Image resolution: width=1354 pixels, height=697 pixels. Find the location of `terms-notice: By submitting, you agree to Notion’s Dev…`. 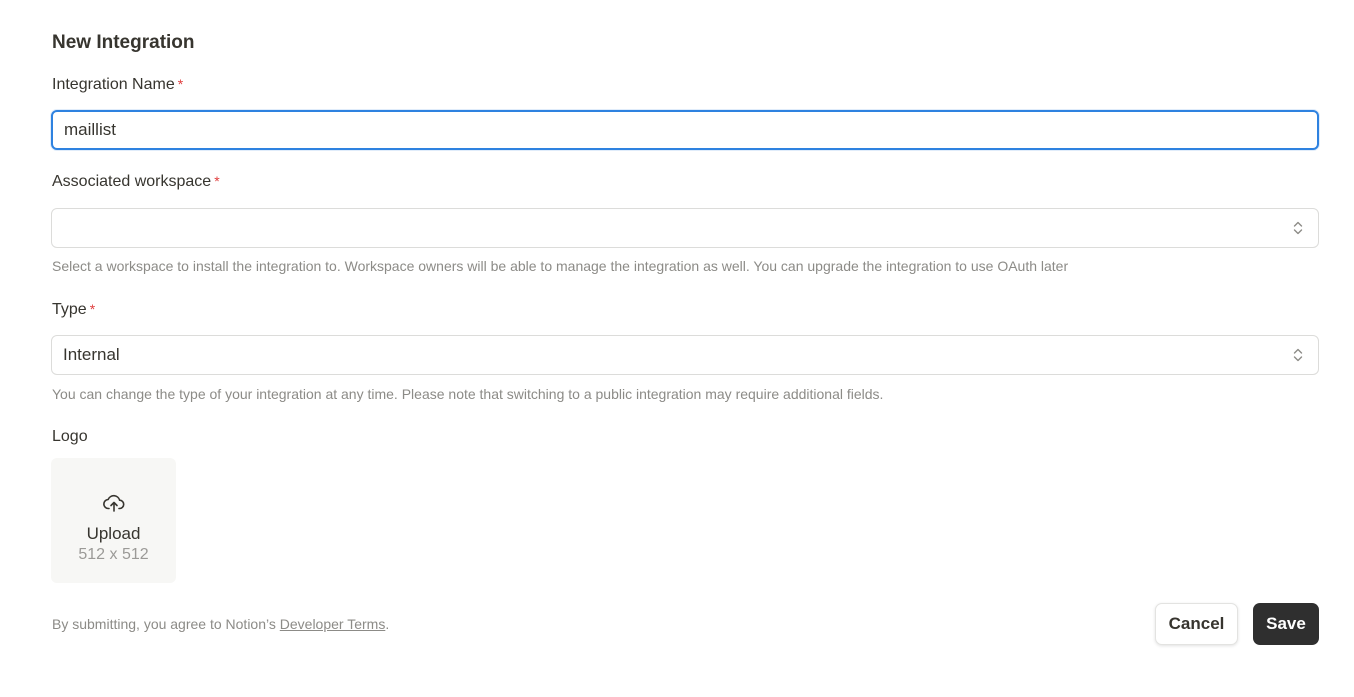

terms-notice: By submitting, you agree to Notion’s Dev… is located at coordinates (220, 624).